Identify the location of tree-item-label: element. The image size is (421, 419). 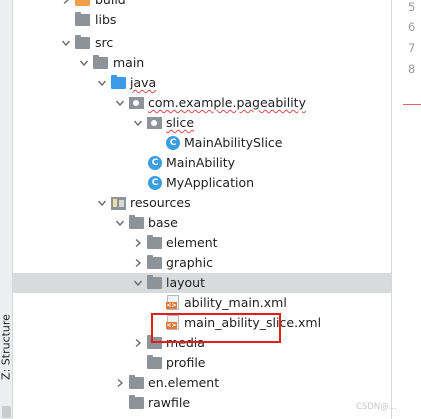
(192, 242).